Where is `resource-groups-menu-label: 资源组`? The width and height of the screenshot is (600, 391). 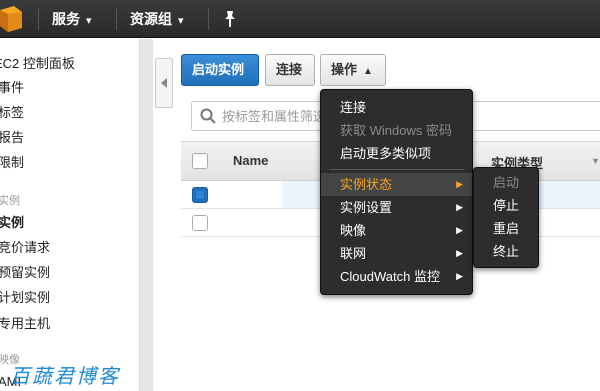 resource-groups-menu-label: 资源组 is located at coordinates (151, 19).